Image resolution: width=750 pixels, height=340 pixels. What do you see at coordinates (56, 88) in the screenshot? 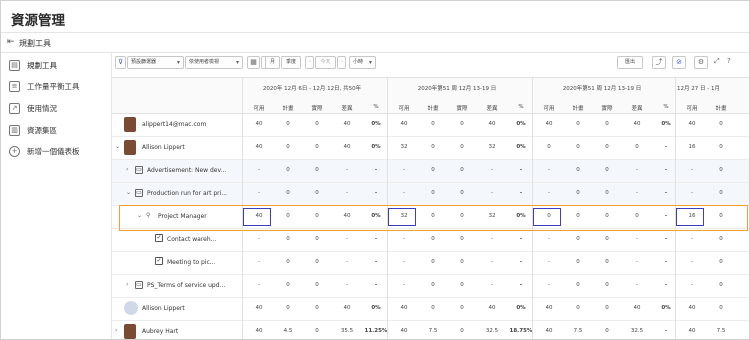
I see `sidebar-item-balancer: ≡ 工作量平衡工具` at bounding box center [56, 88].